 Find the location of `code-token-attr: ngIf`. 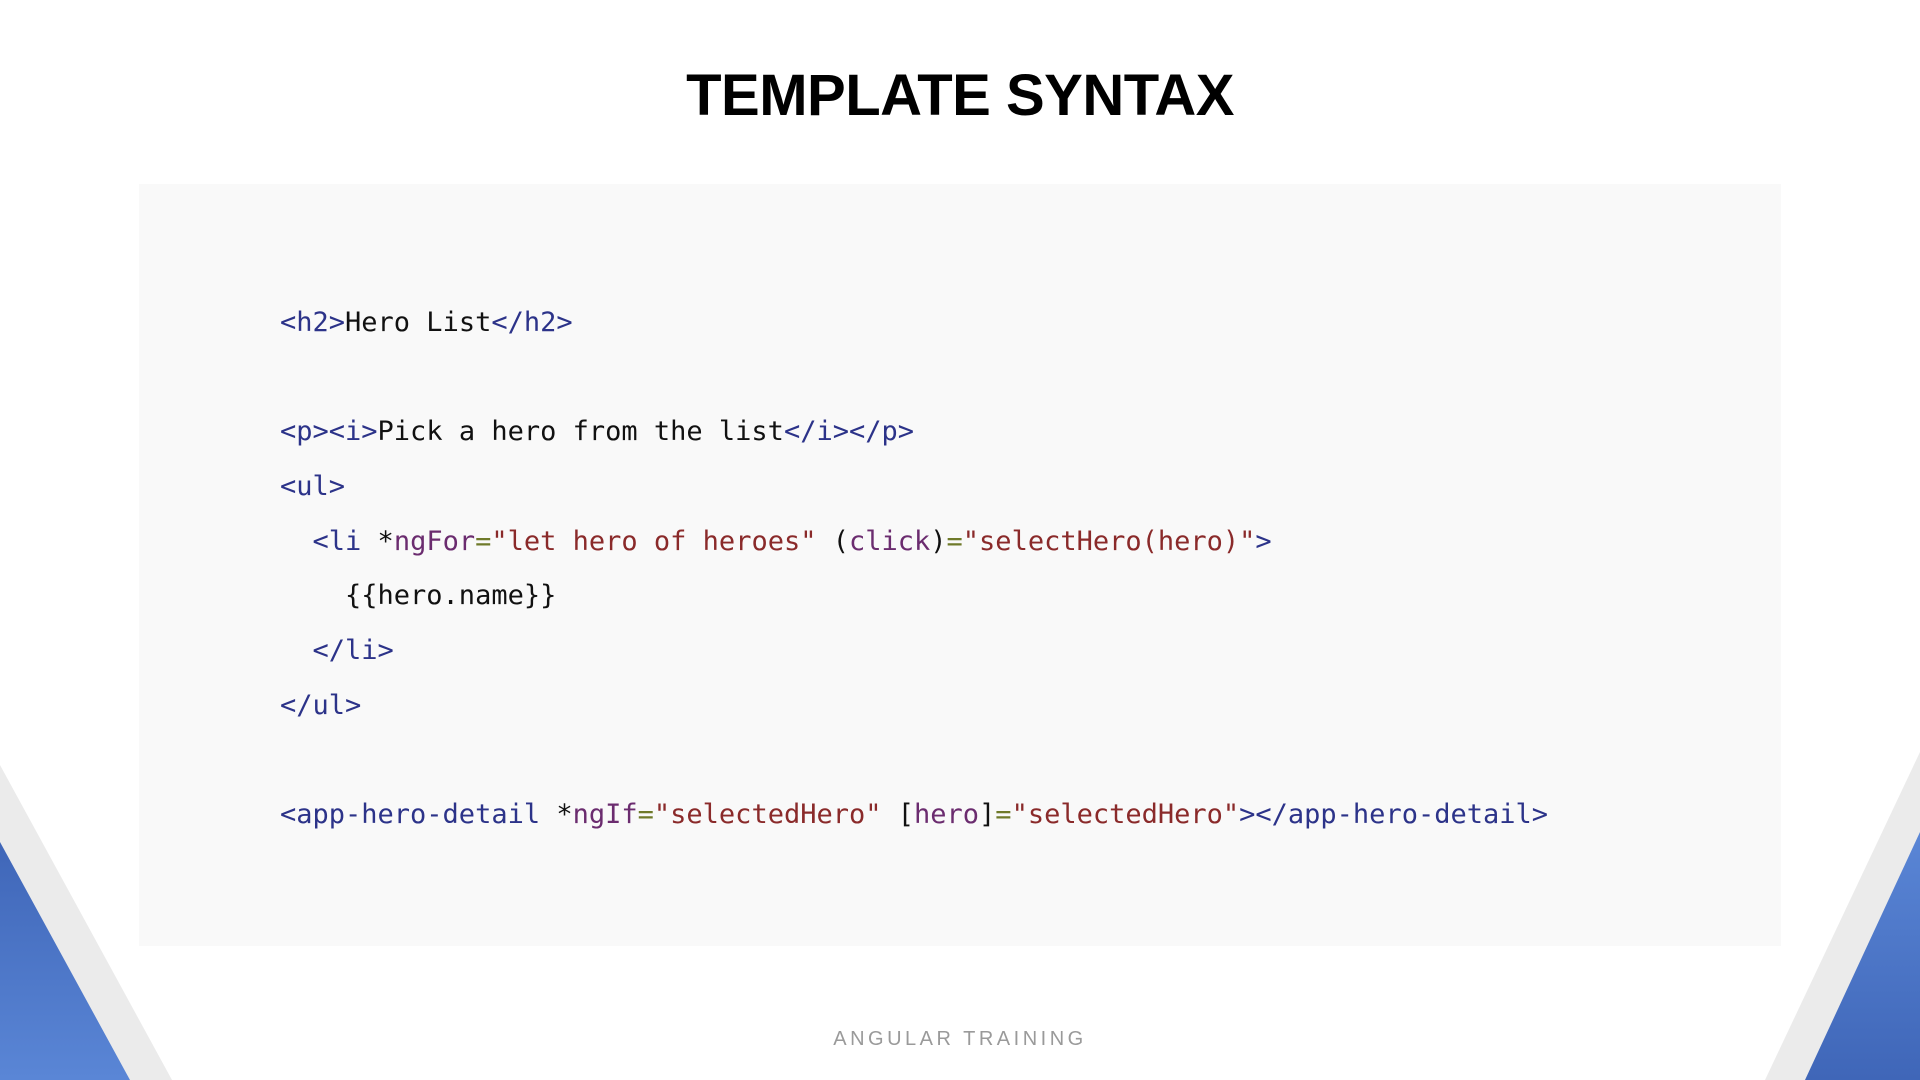

code-token-attr: ngIf is located at coordinates (605, 815).